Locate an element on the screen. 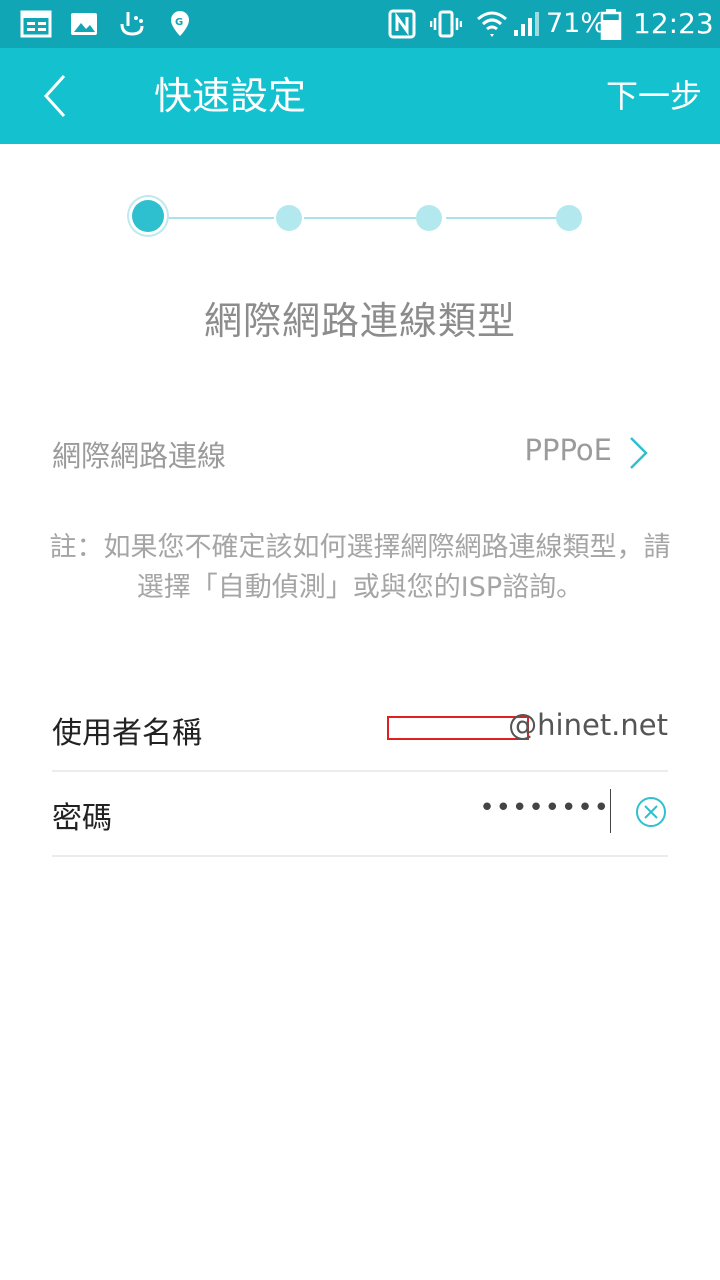 This screenshot has width=720, height=1280. battery-percent: 71% is located at coordinates (576, 23).